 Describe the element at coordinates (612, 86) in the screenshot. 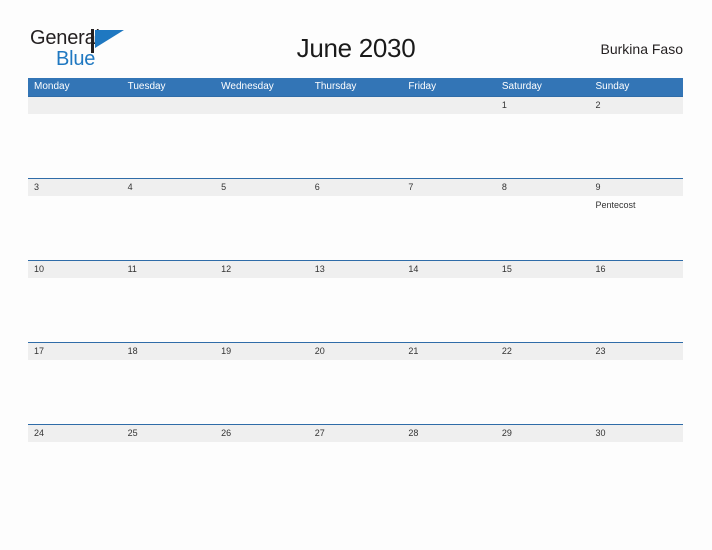

I see `weekday-header-sunday: Sunday` at that location.